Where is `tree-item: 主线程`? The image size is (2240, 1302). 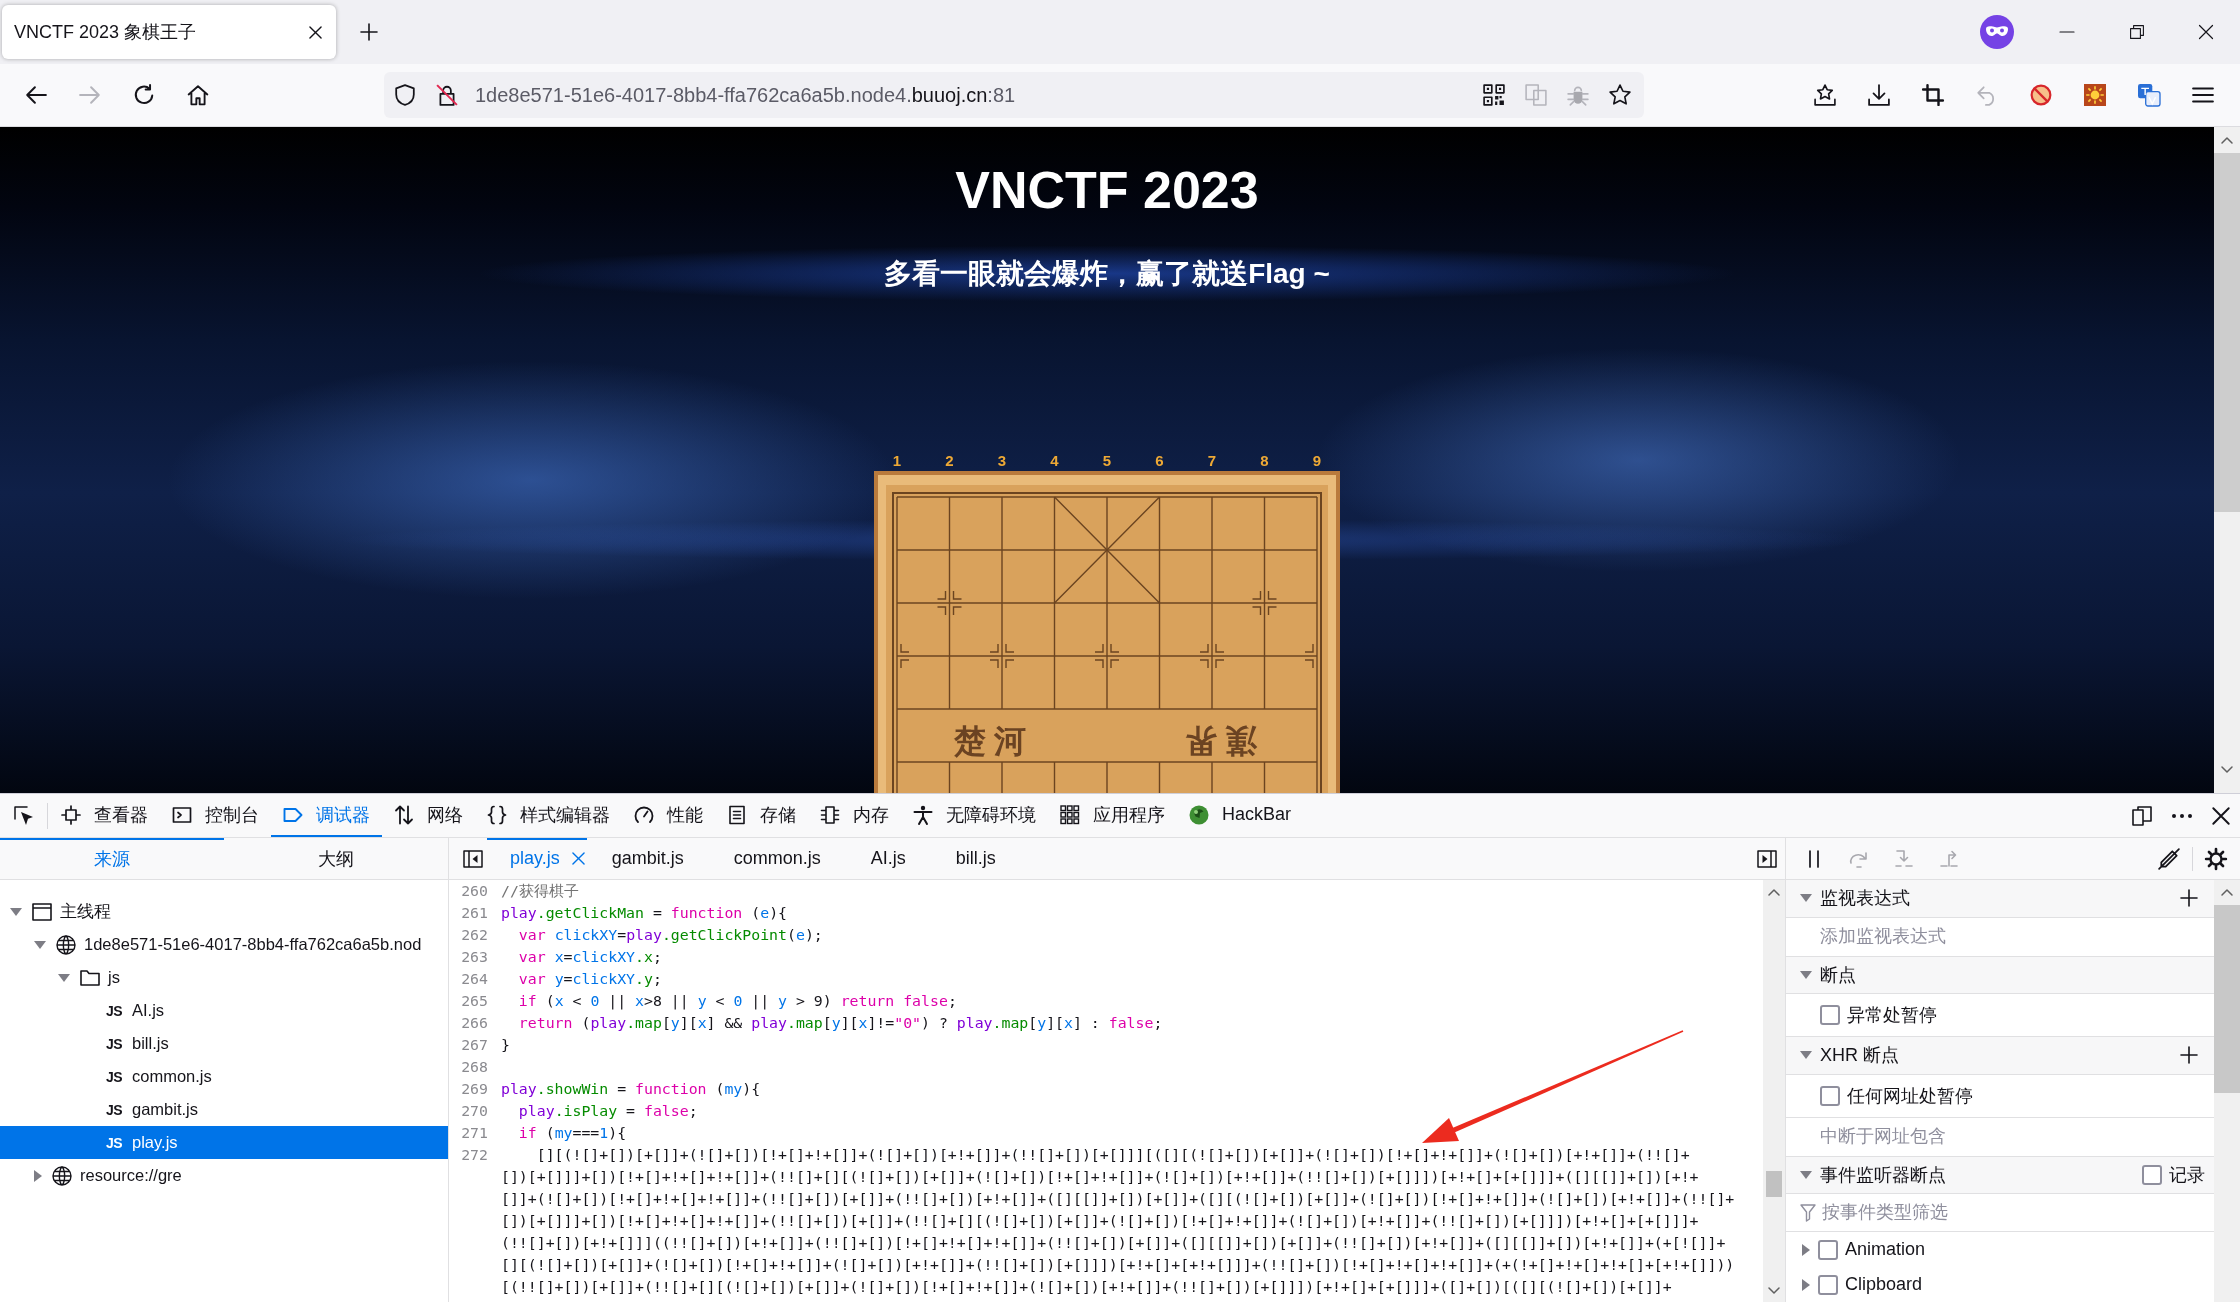 tree-item: 主线程 is located at coordinates (224, 911).